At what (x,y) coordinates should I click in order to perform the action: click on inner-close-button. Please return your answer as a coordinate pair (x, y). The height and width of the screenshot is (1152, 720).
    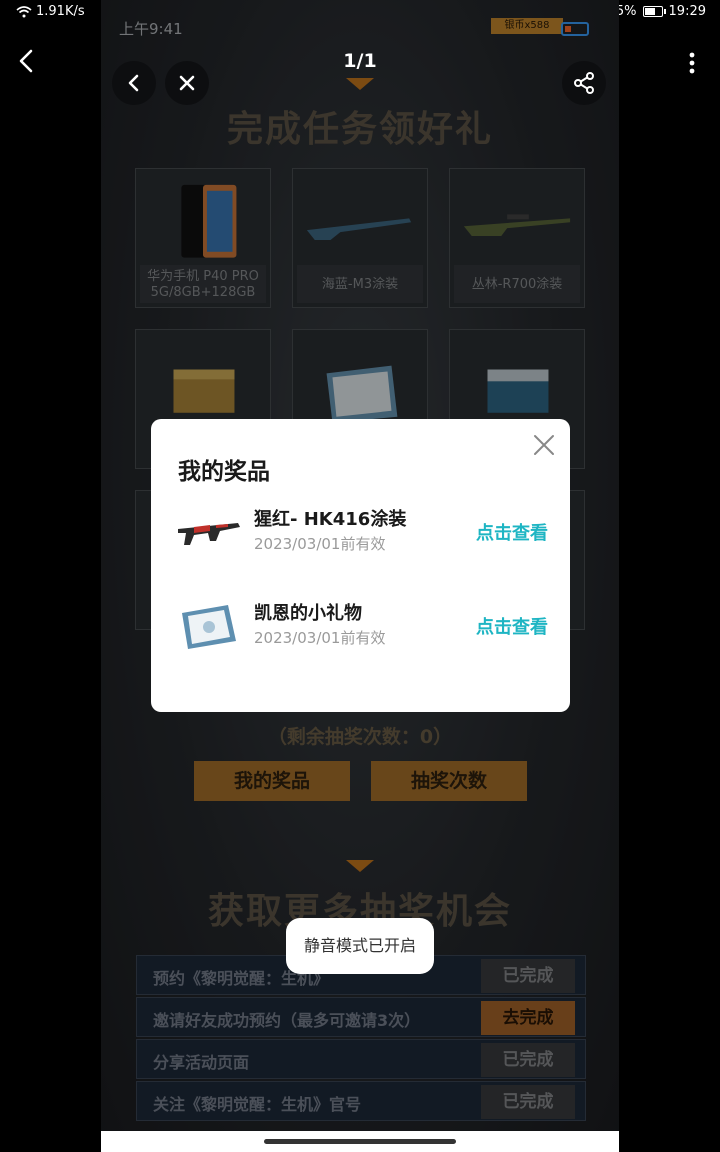
    Looking at the image, I should click on (187, 83).